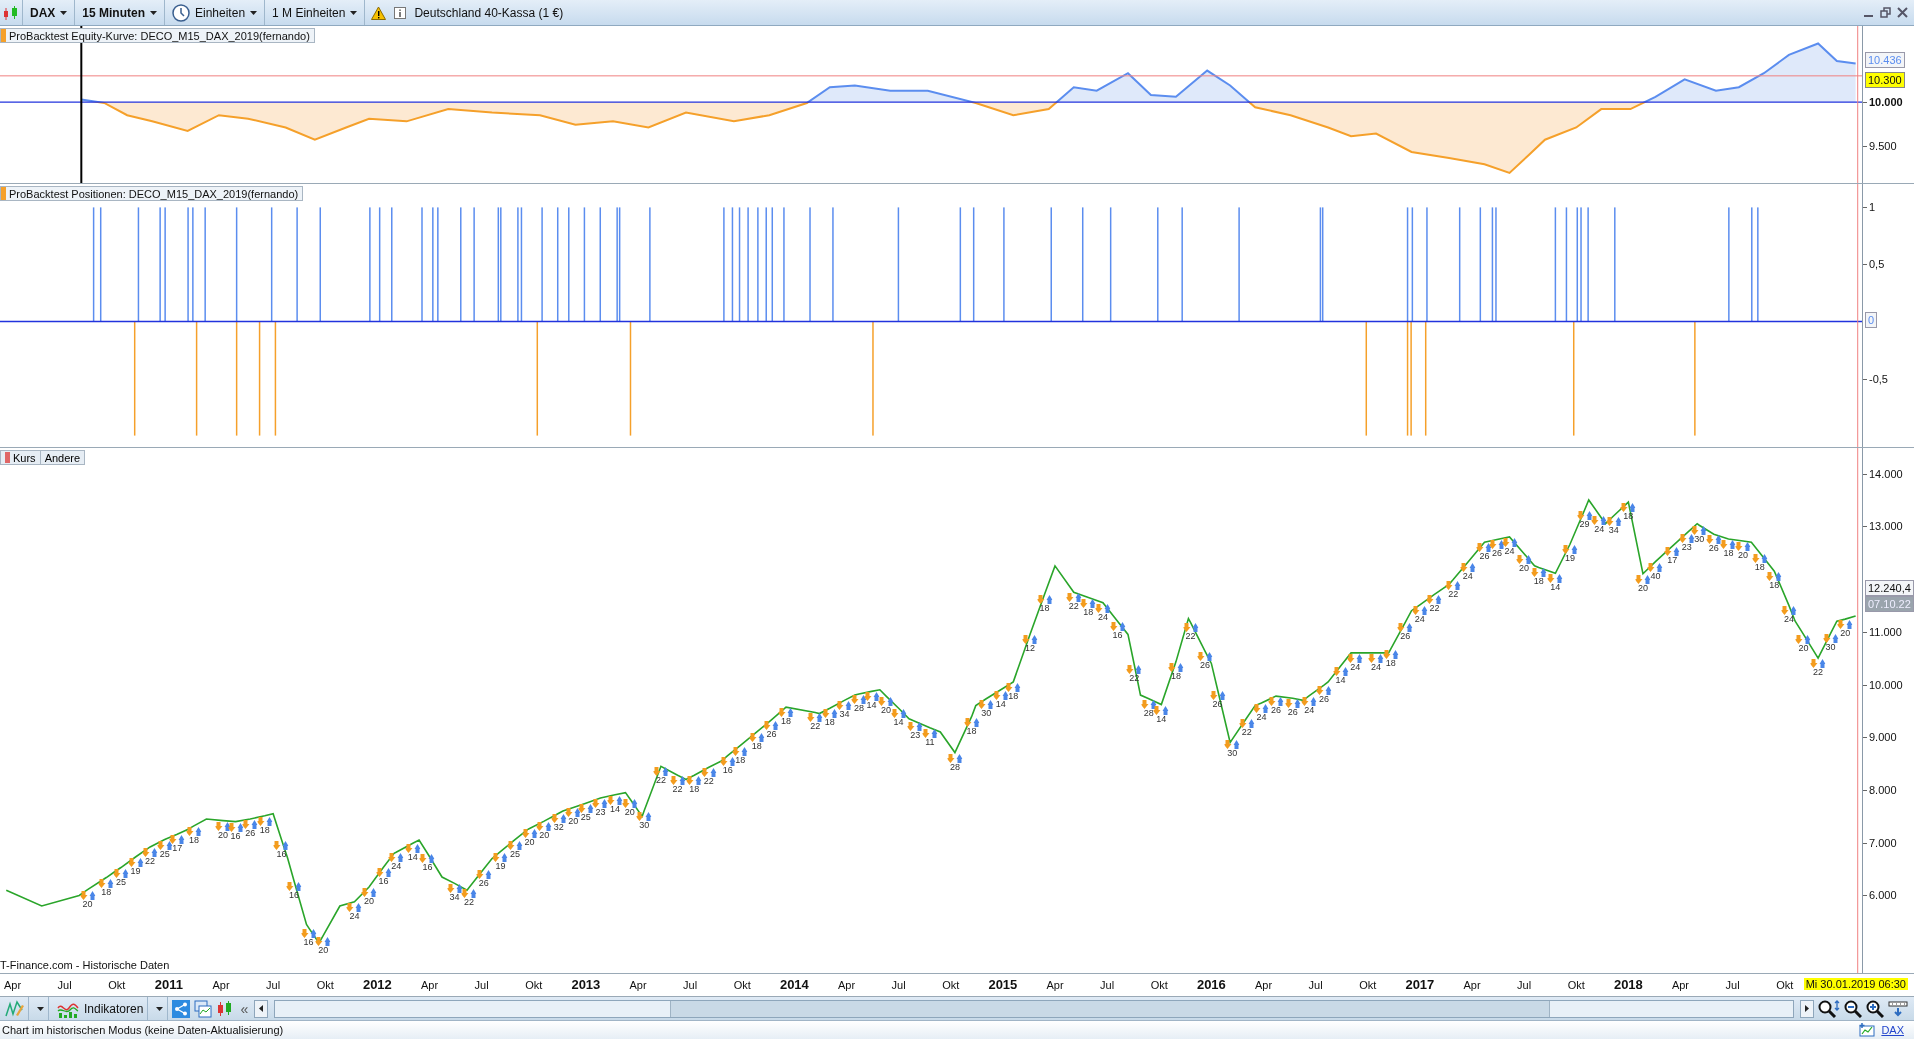  Describe the element at coordinates (315, 12) in the screenshot. I see `unit-count-dropdown: 1 M Einheiten` at that location.